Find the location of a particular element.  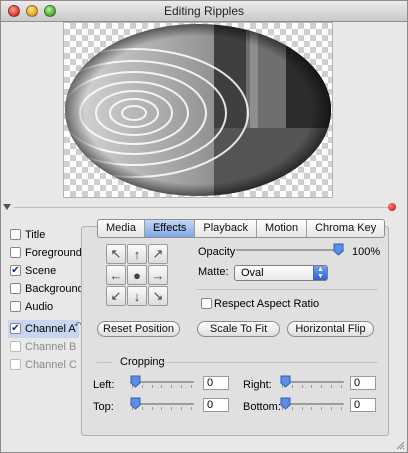

cropping-label: Cropping is located at coordinates (142, 362).